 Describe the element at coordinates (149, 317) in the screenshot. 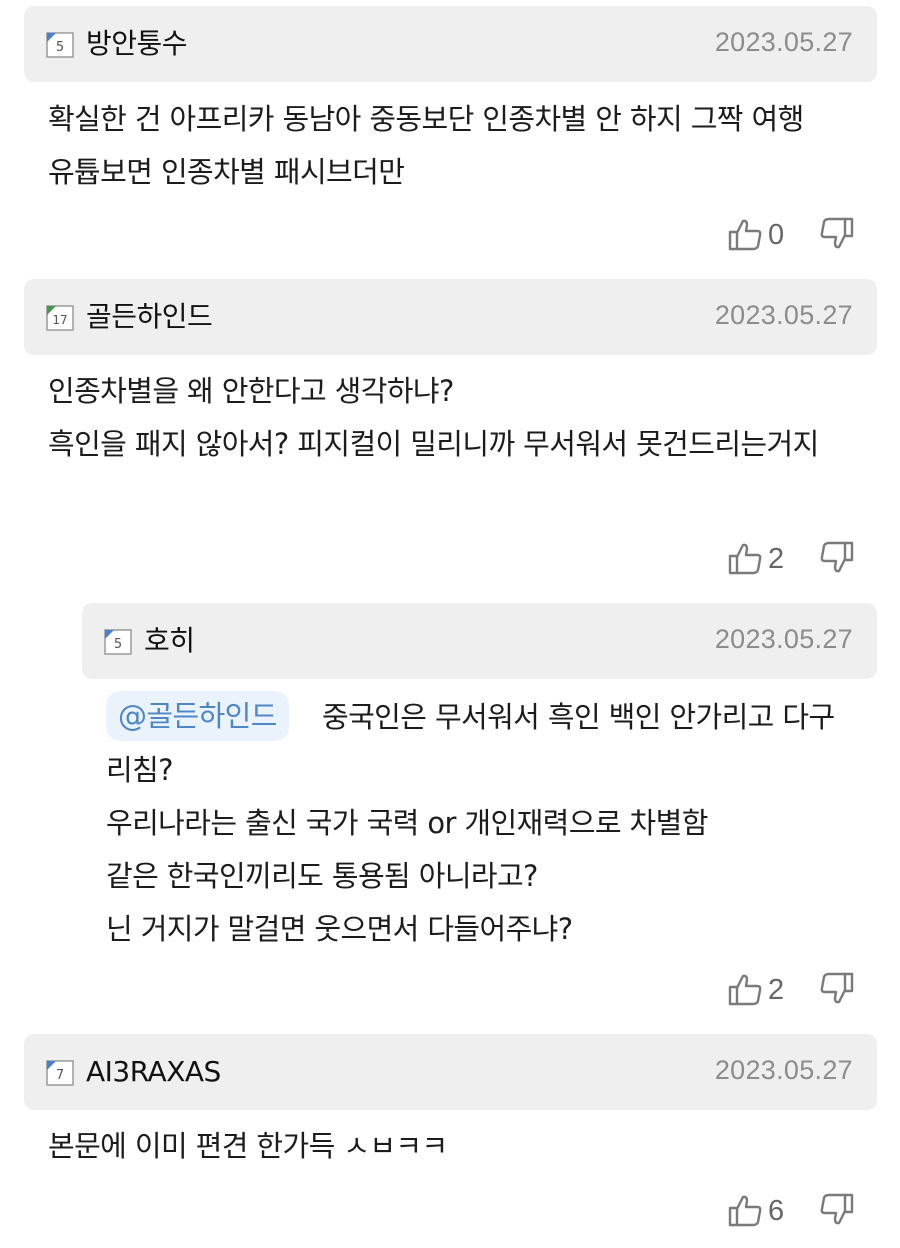

I see `comment-author: 골든하인드` at that location.